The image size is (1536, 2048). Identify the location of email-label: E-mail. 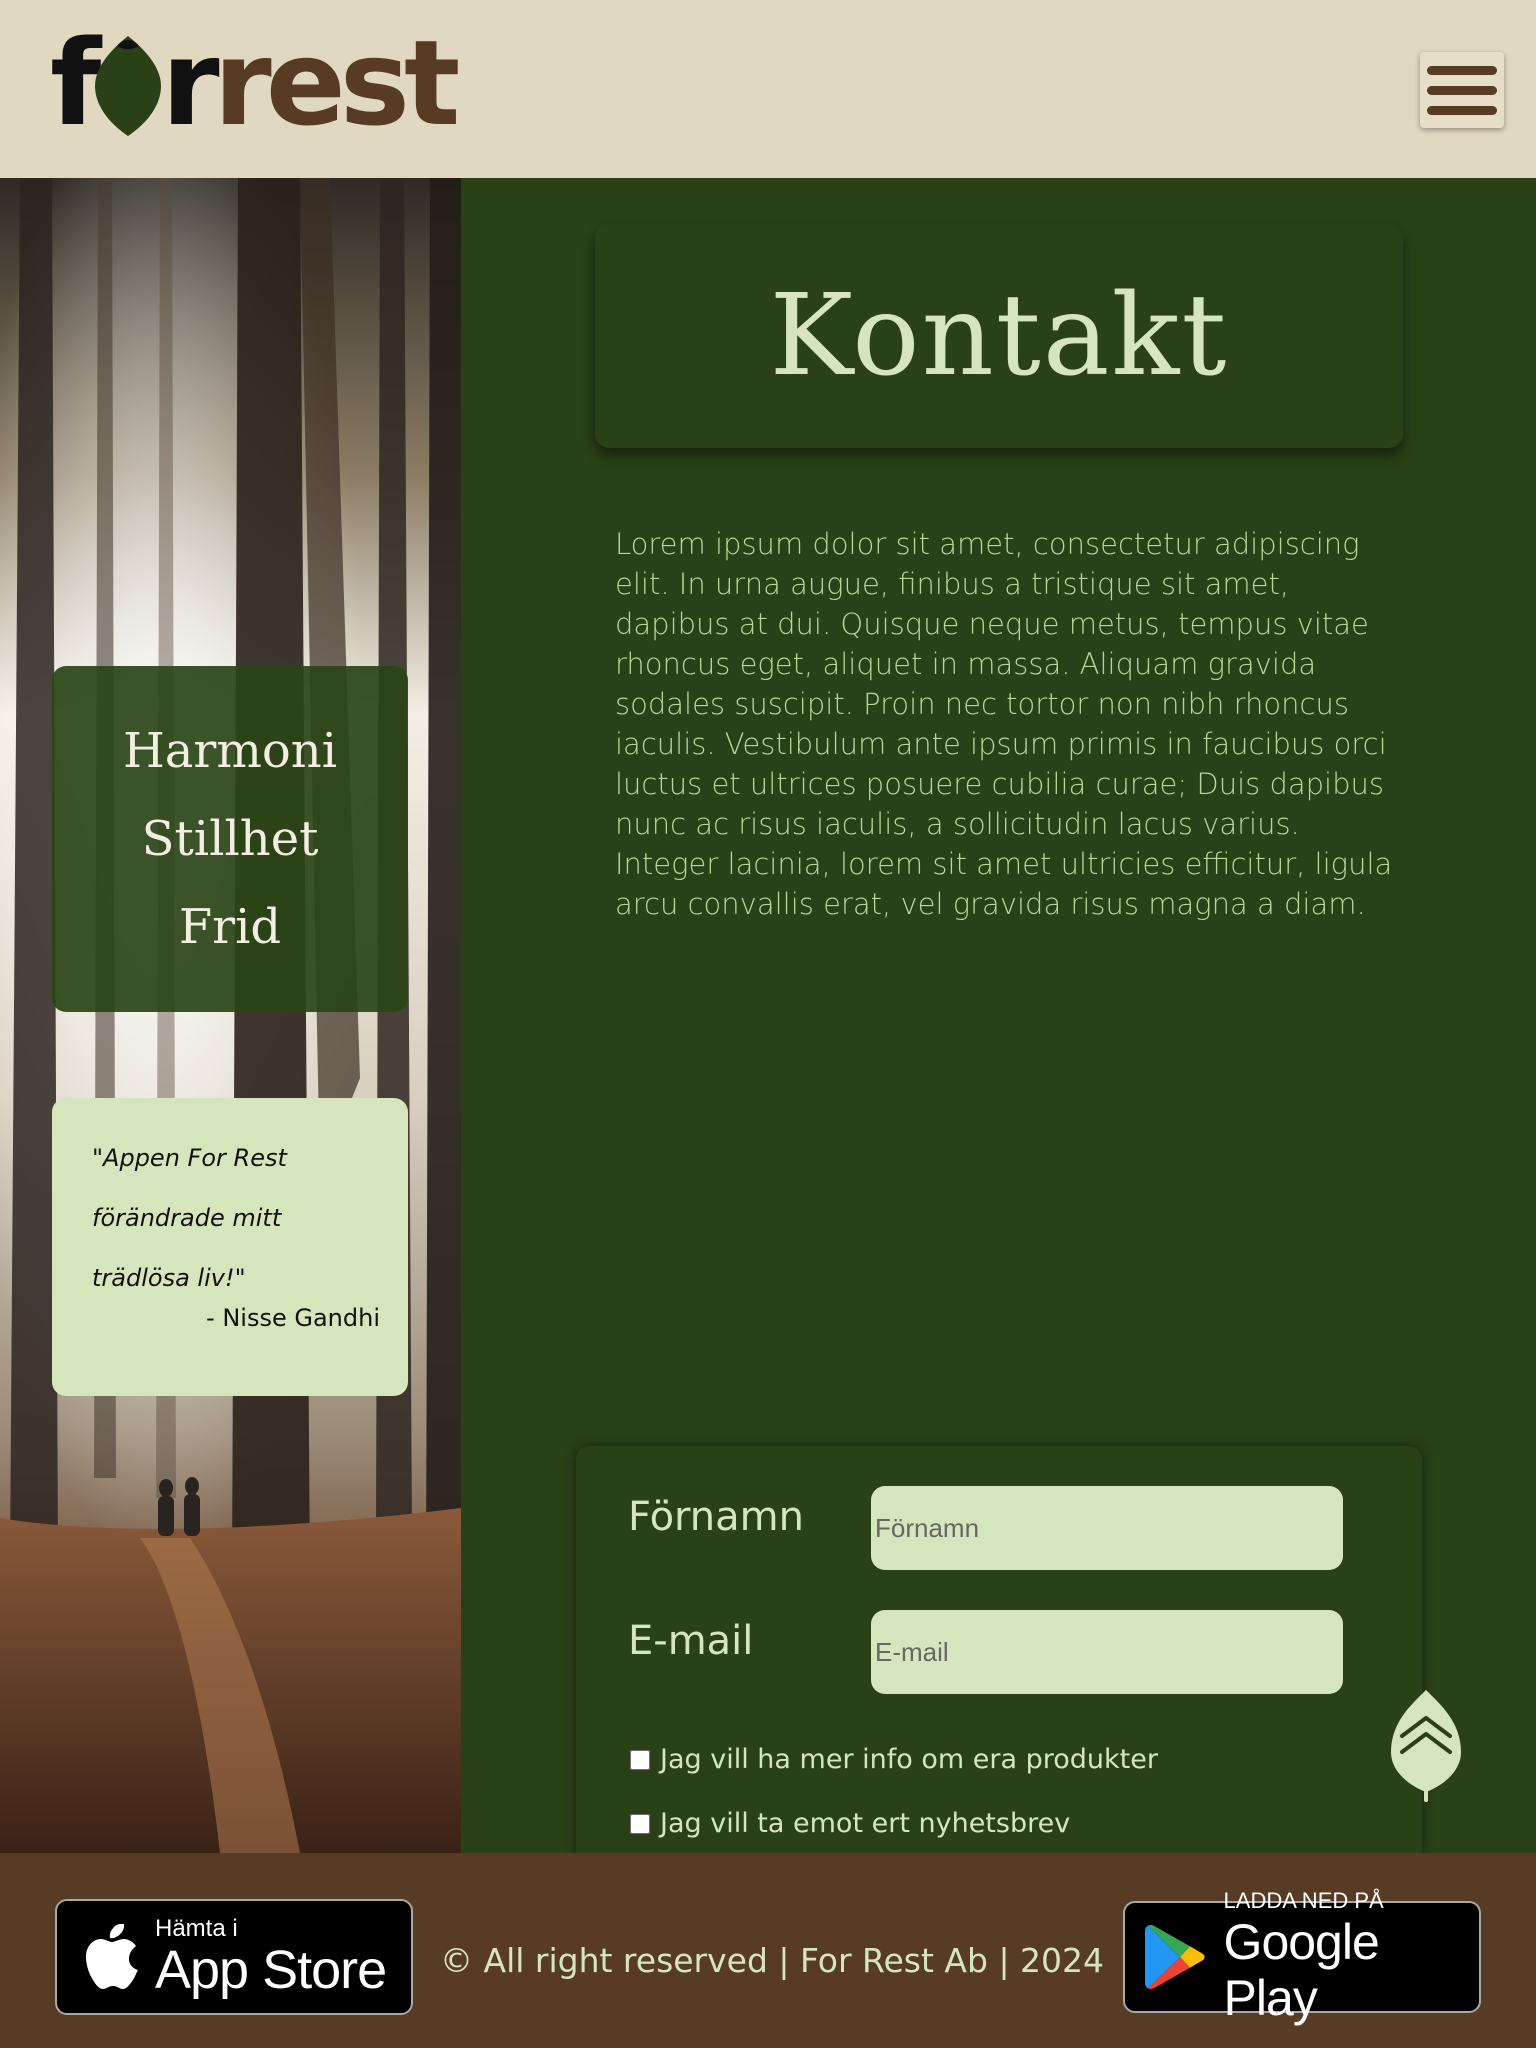
(691, 1641).